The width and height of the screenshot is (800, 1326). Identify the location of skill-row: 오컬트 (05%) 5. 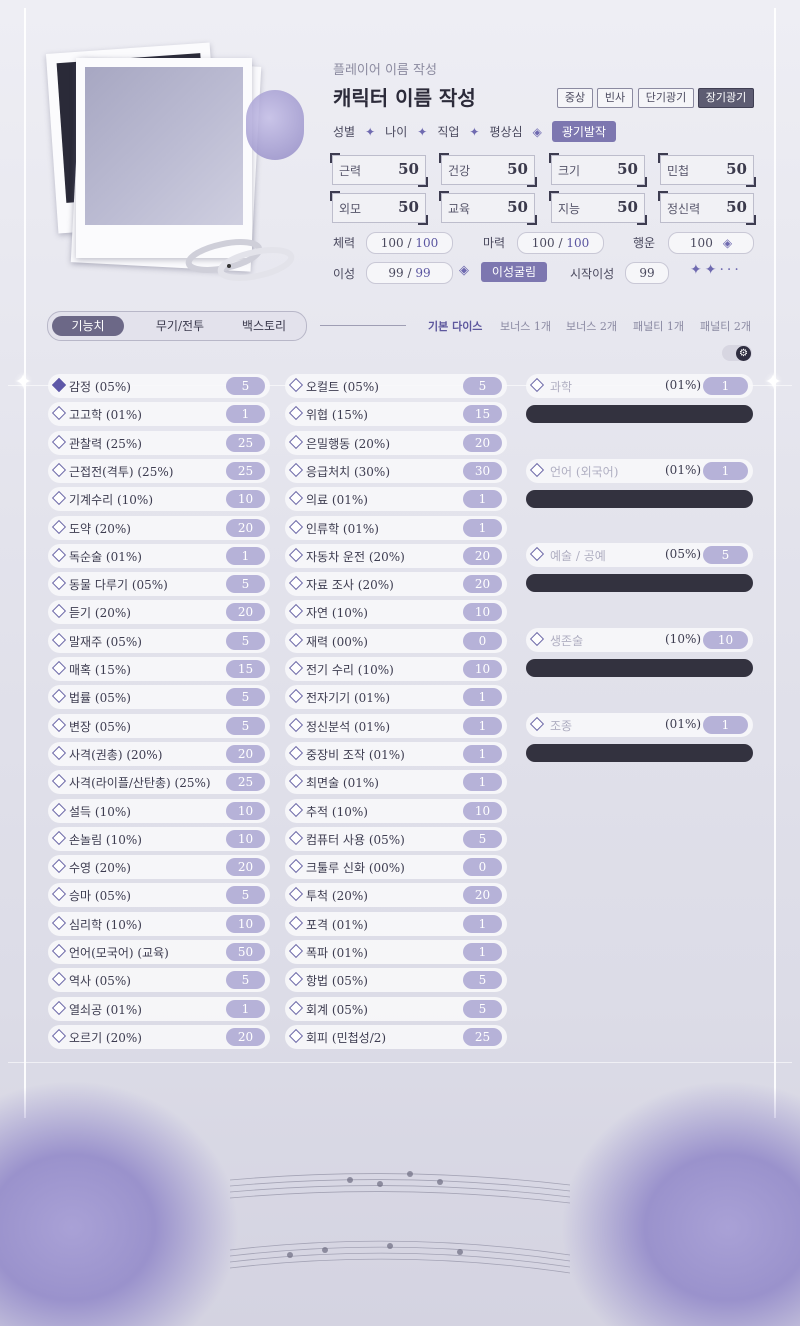
(396, 386).